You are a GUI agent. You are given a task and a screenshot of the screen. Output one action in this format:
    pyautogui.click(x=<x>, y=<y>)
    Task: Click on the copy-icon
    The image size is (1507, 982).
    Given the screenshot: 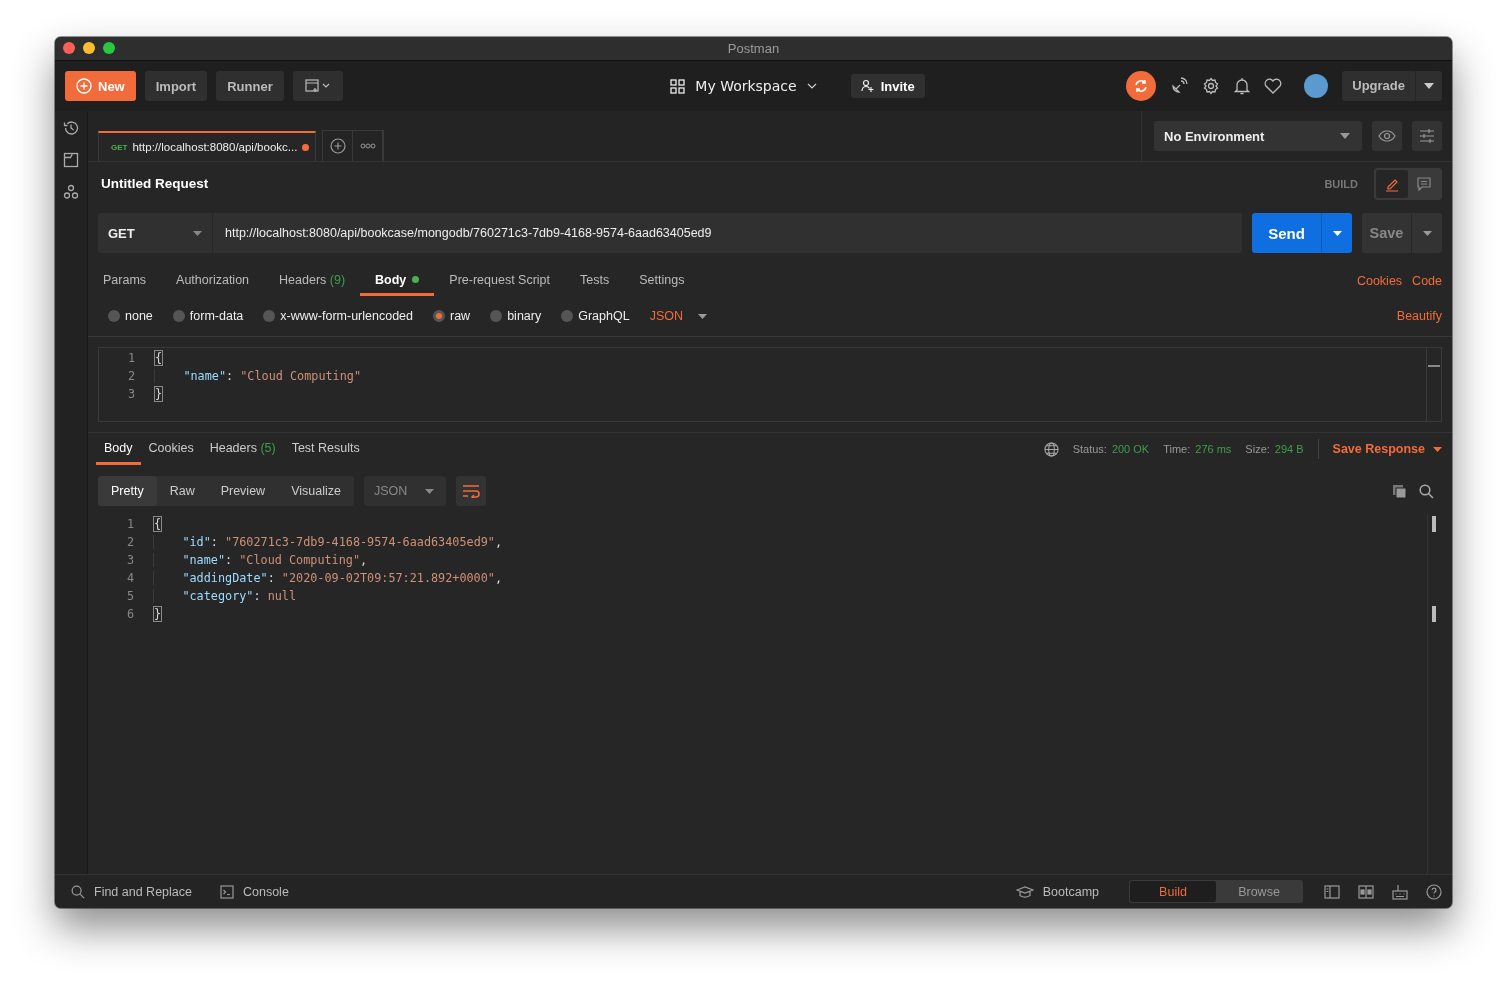 What is the action you would take?
    pyautogui.click(x=1399, y=491)
    